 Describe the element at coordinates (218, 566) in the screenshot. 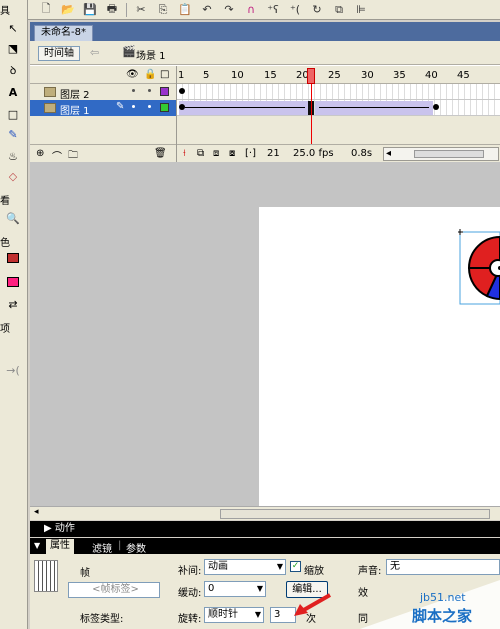

I see `tween-value: 动画` at that location.